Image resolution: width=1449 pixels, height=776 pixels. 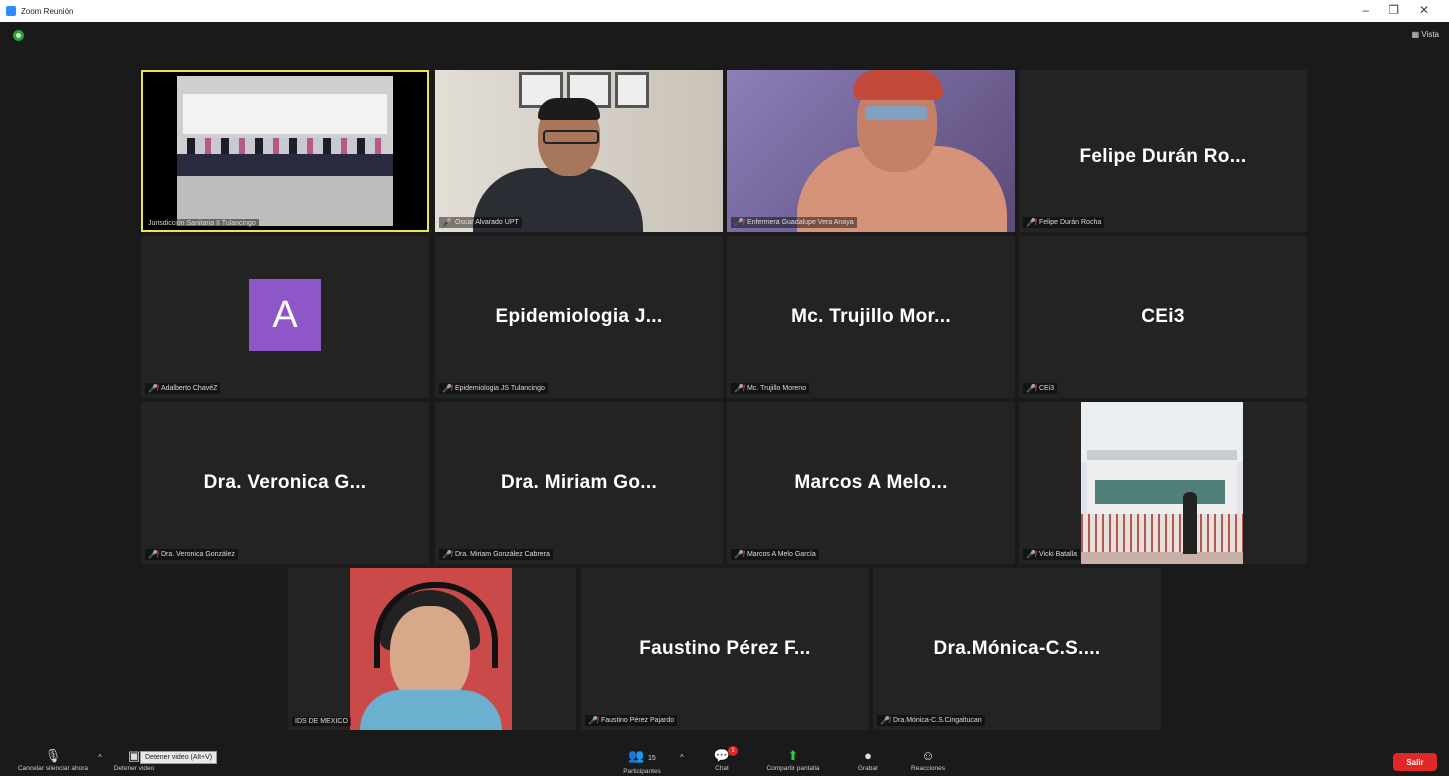 What do you see at coordinates (871, 151) in the screenshot?
I see `video-tile-3: 🎤̸ Enfermera Guadalupe Vera Anaya` at bounding box center [871, 151].